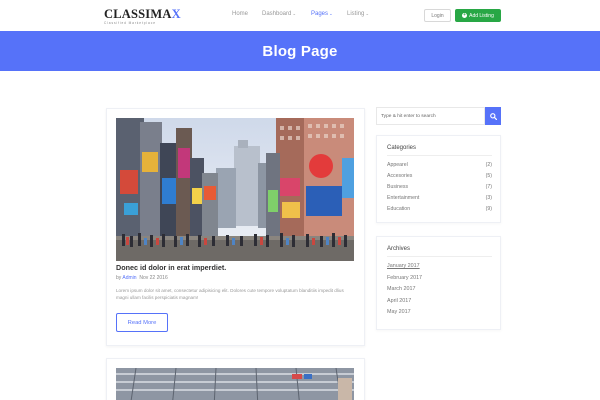 Image resolution: width=600 pixels, height=400 pixels. Describe the element at coordinates (402, 148) in the screenshot. I see `widget-title: Categories` at that location.